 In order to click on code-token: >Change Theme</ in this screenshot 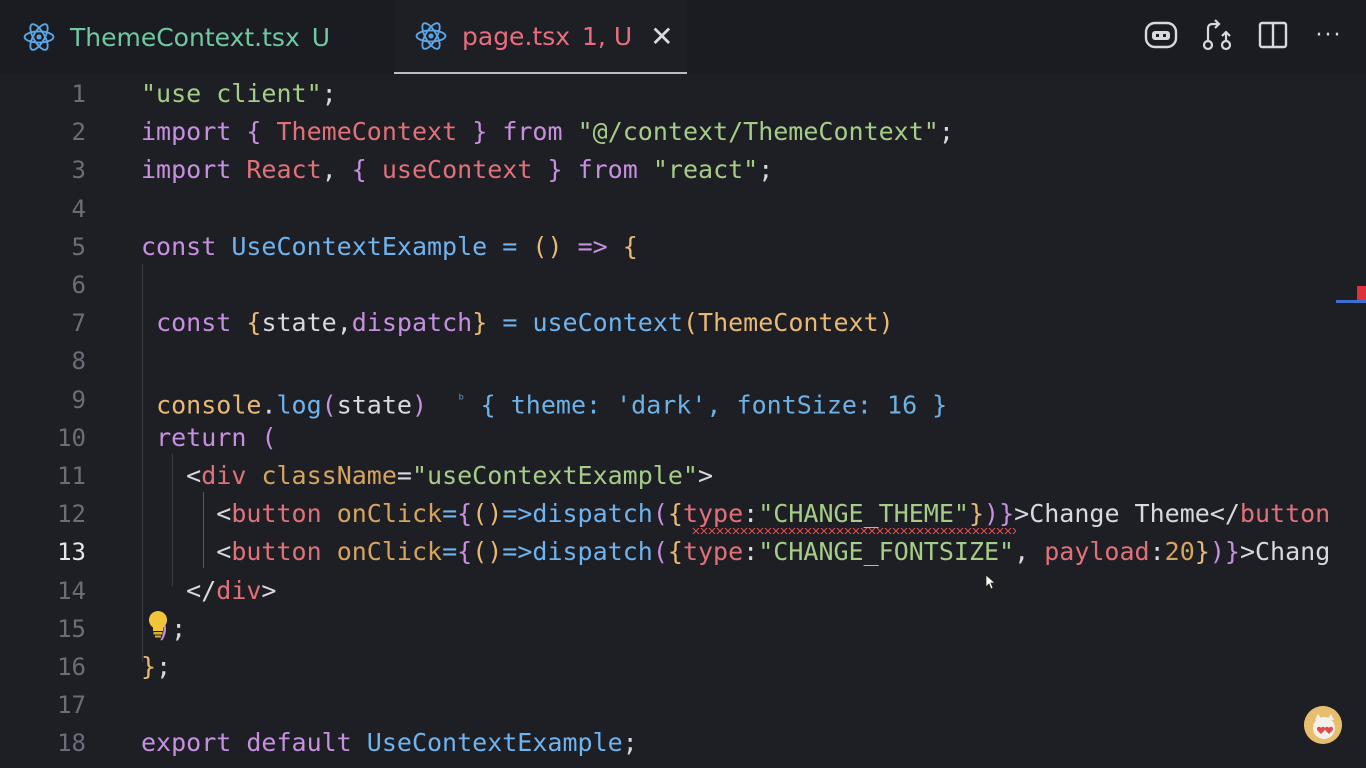, I will do `click(1127, 514)`.